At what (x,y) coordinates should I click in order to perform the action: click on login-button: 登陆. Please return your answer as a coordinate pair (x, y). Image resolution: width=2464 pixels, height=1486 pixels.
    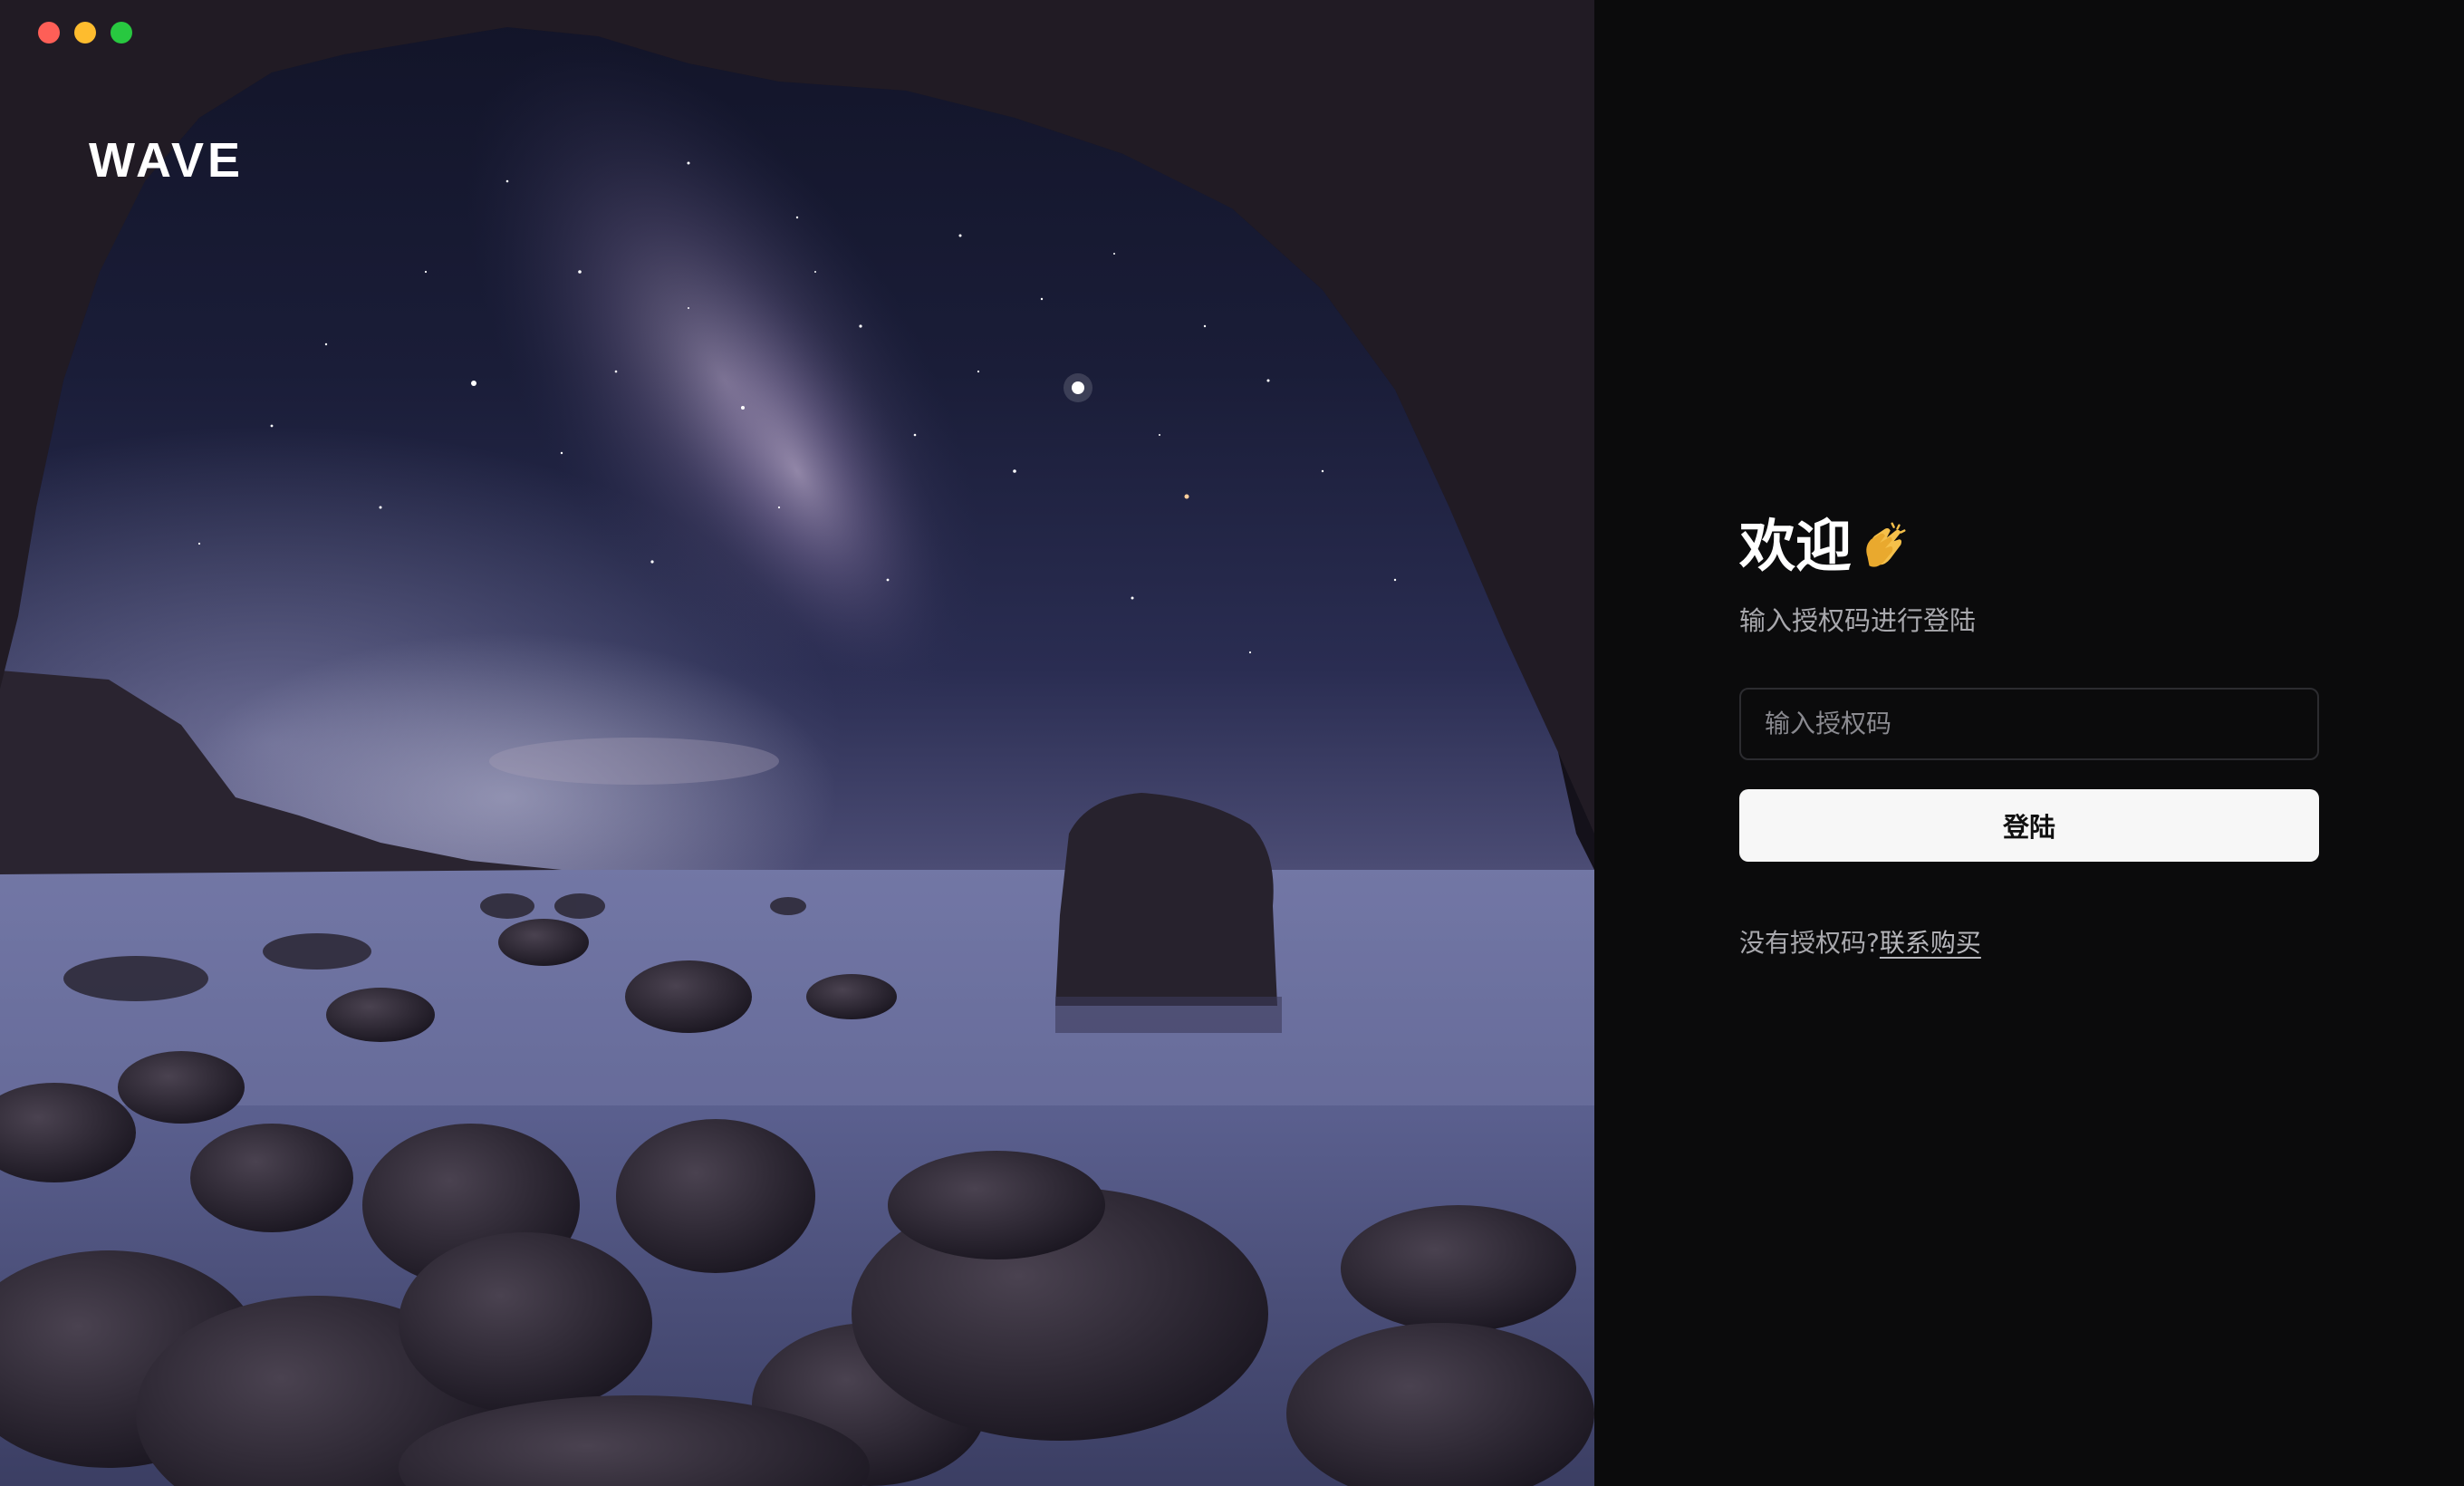
    Looking at the image, I should click on (2029, 825).